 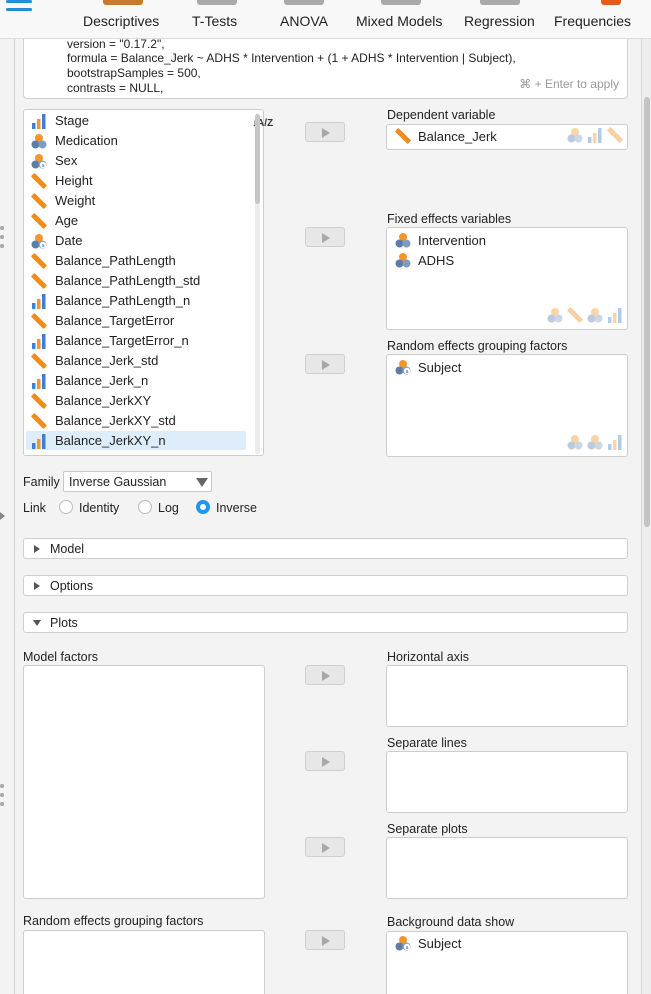 I want to click on family-select: Inverse Gaussian, so click(x=137, y=481).